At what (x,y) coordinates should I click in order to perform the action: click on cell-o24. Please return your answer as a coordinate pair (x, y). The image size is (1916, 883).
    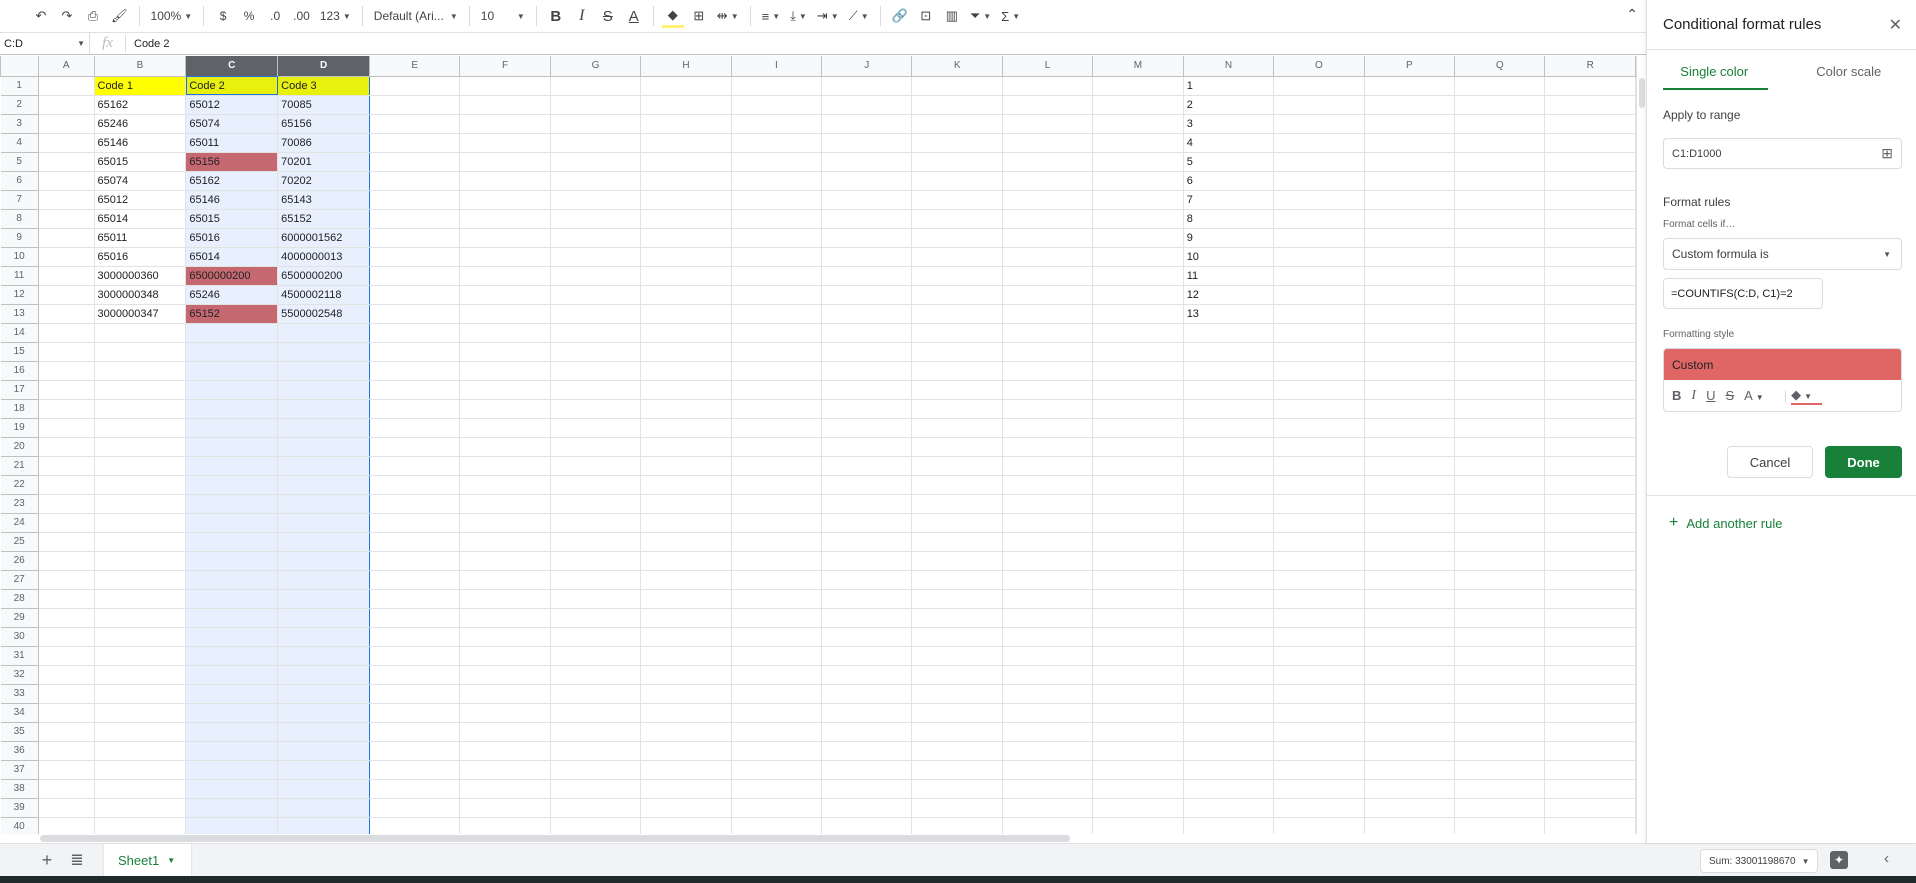
    Looking at the image, I should click on (1319, 522).